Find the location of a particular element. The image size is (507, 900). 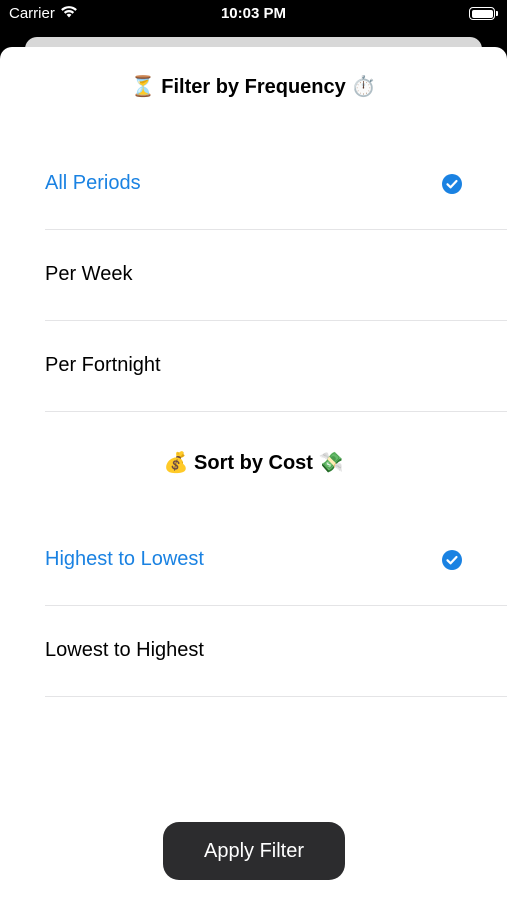

frequency-section-title: ⏳ Filter by Frequency ⏱️ is located at coordinates (253, 86).